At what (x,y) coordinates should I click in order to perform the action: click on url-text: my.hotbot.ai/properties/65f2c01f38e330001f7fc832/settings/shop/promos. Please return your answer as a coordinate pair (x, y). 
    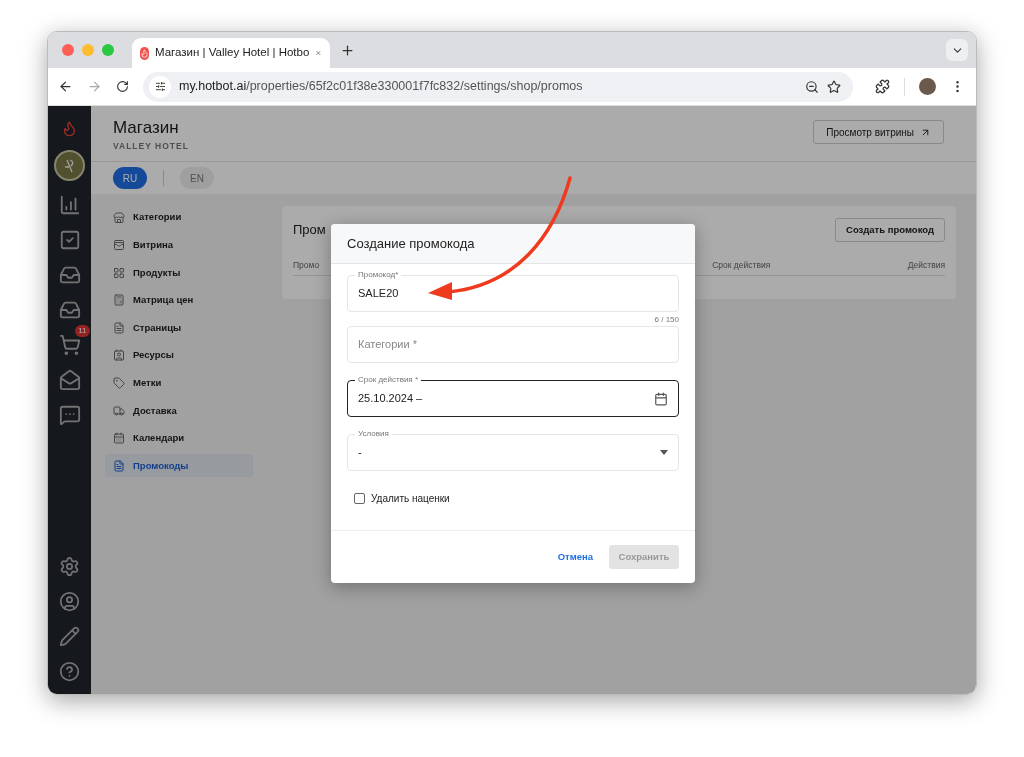
    Looking at the image, I should click on (381, 87).